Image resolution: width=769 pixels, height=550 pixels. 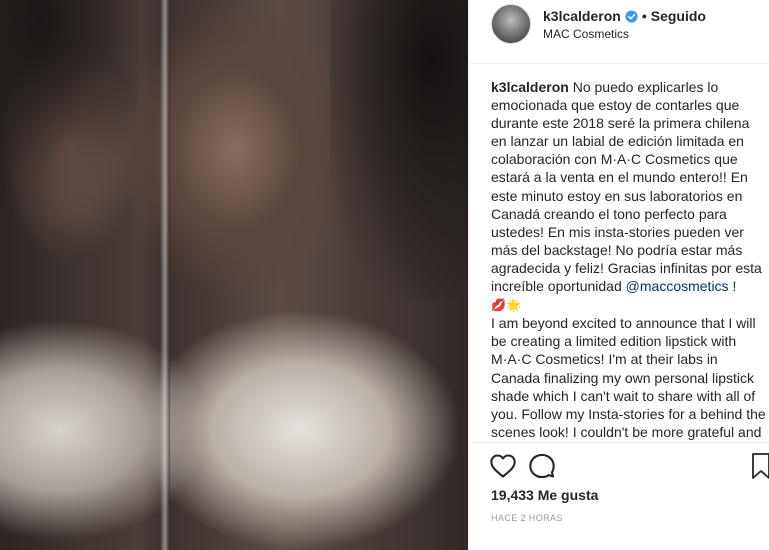 What do you see at coordinates (677, 286) in the screenshot?
I see `mention-link: @maccosmetics` at bounding box center [677, 286].